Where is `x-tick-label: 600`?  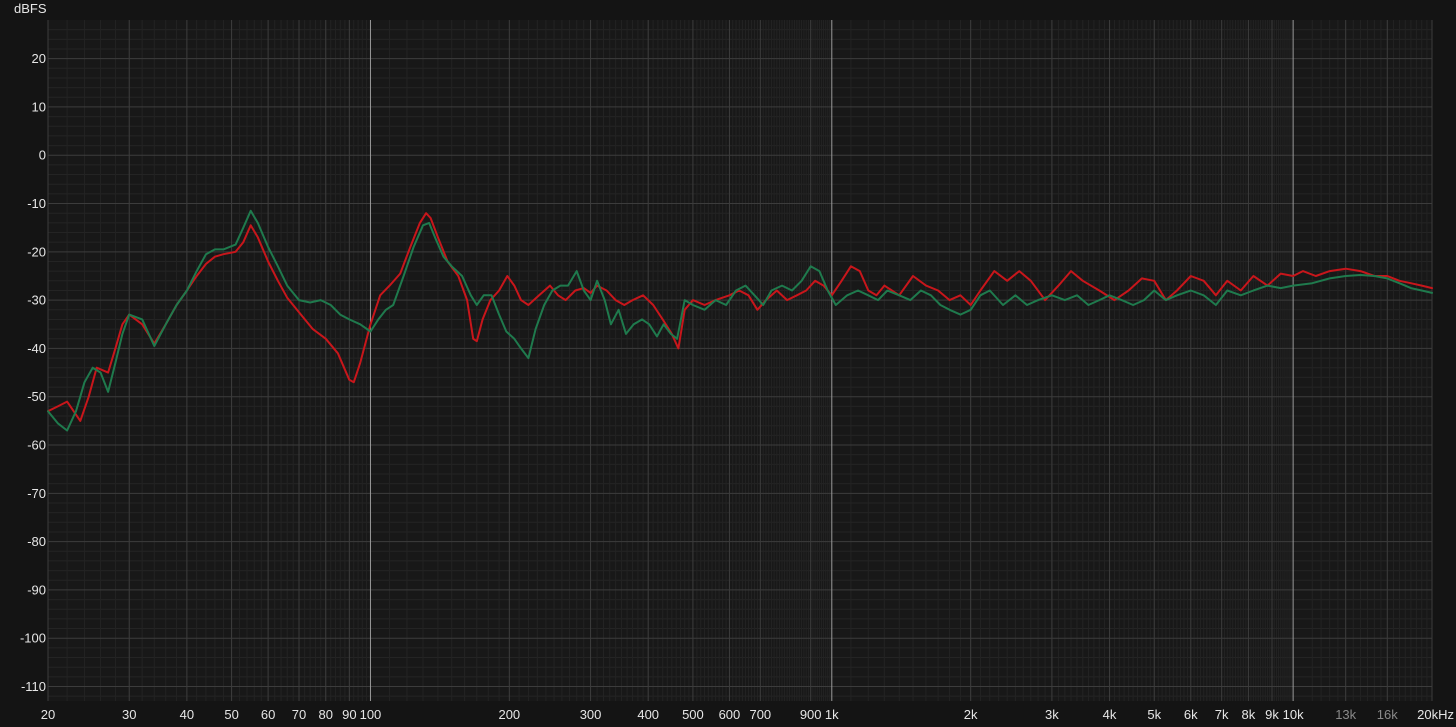 x-tick-label: 600 is located at coordinates (730, 714).